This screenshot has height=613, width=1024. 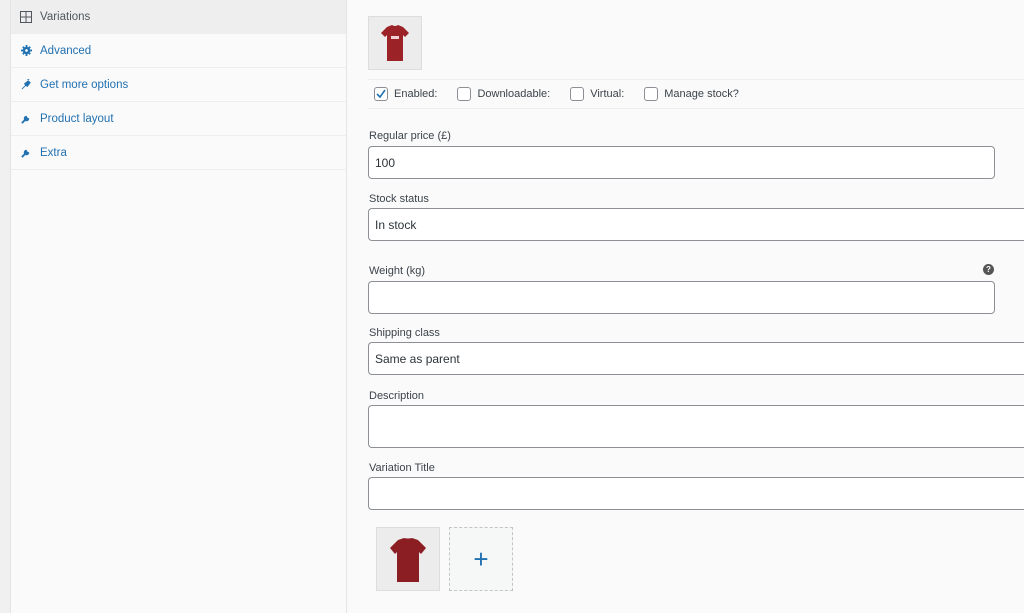 I want to click on plug-icon, so click(x=26, y=85).